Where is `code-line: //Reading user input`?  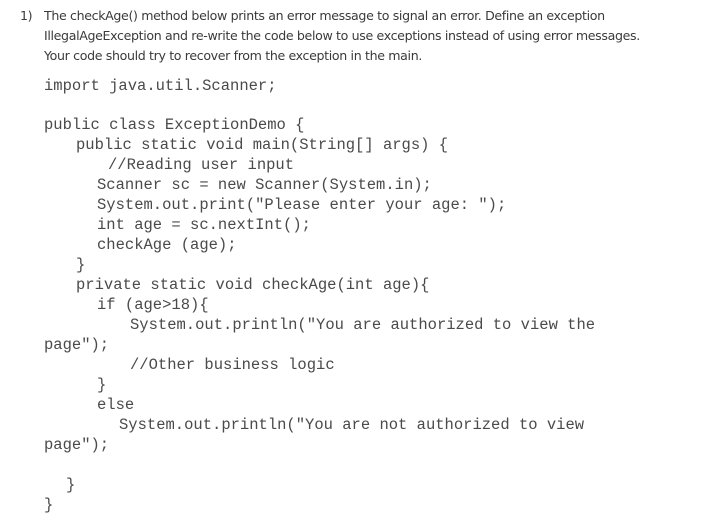 code-line: //Reading user input is located at coordinates (201, 165).